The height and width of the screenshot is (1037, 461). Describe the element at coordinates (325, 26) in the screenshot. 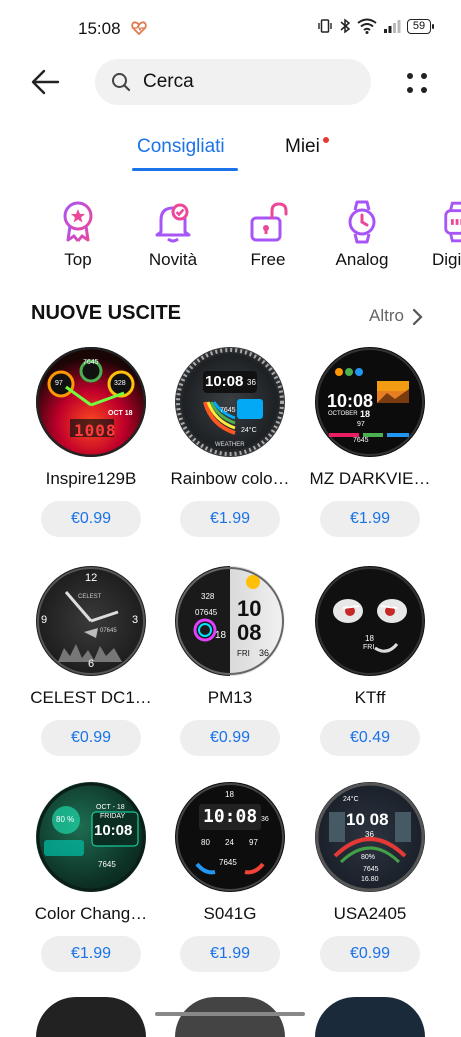

I see `vibrate-icon` at that location.